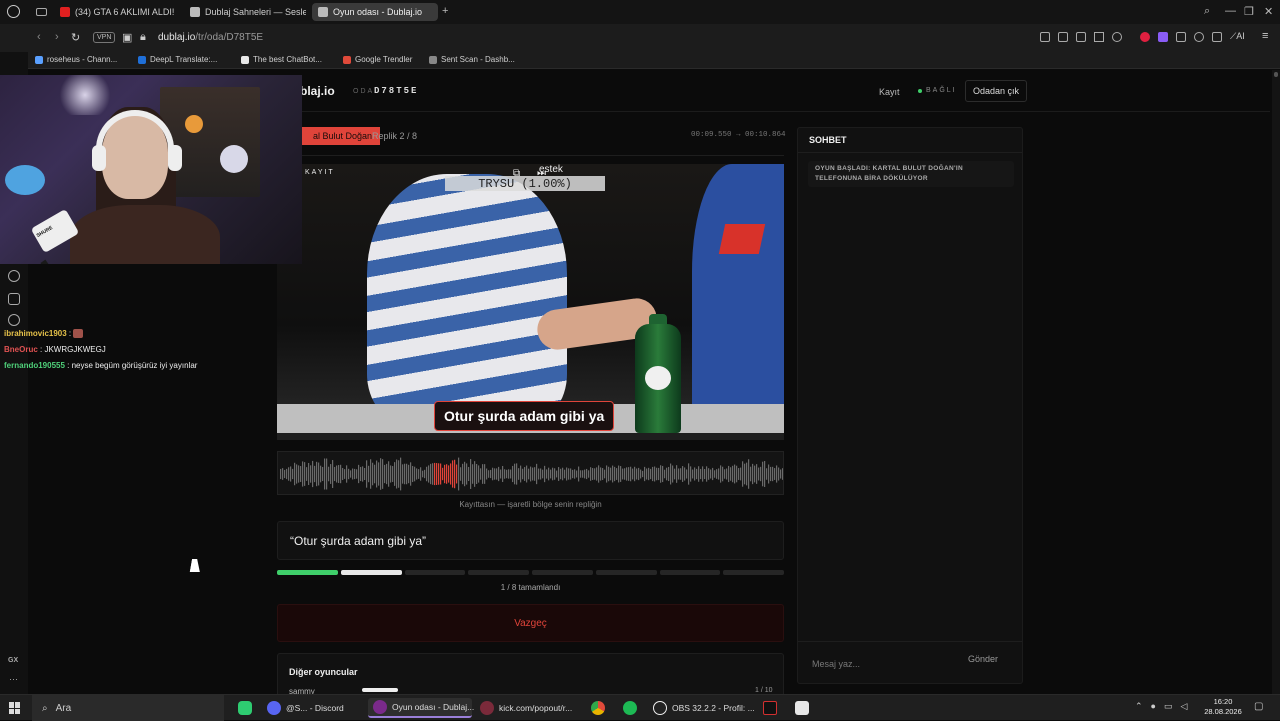 The height and width of the screenshot is (721, 1280). What do you see at coordinates (445, 11) in the screenshot?
I see `new-tab-button: +` at bounding box center [445, 11].